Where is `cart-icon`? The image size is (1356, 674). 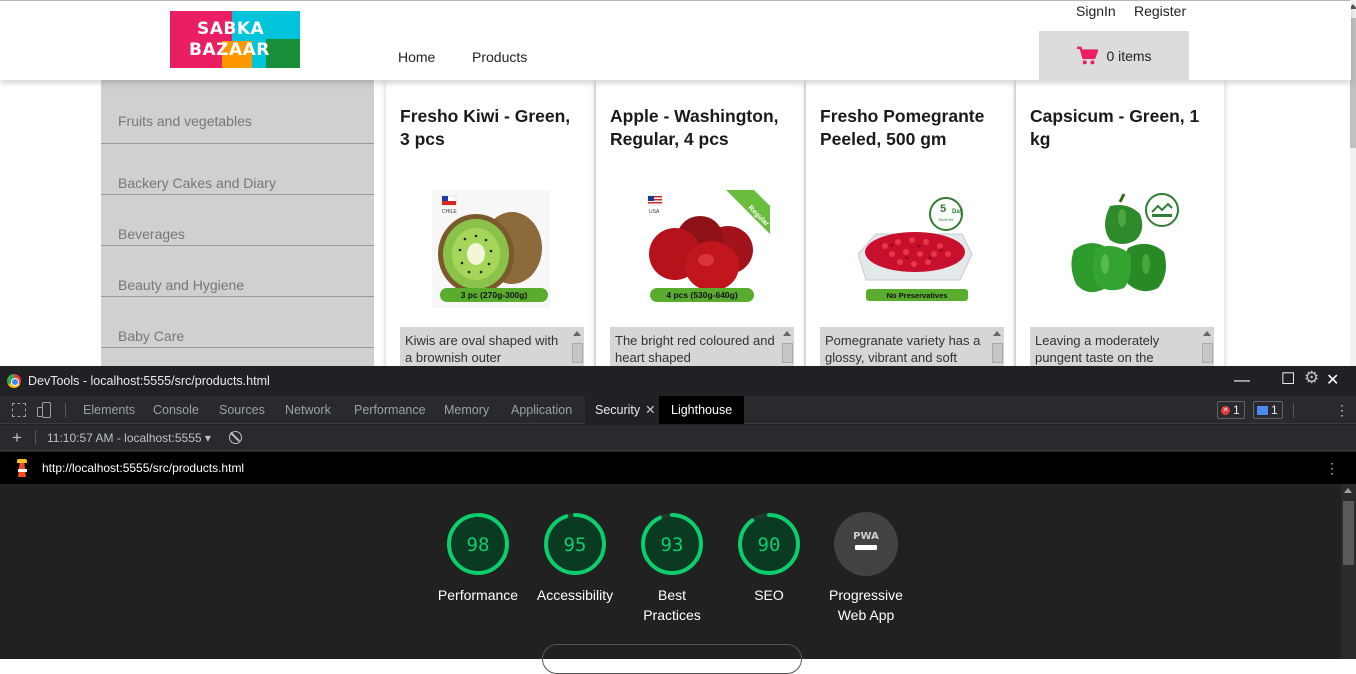 cart-icon is located at coordinates (1088, 55).